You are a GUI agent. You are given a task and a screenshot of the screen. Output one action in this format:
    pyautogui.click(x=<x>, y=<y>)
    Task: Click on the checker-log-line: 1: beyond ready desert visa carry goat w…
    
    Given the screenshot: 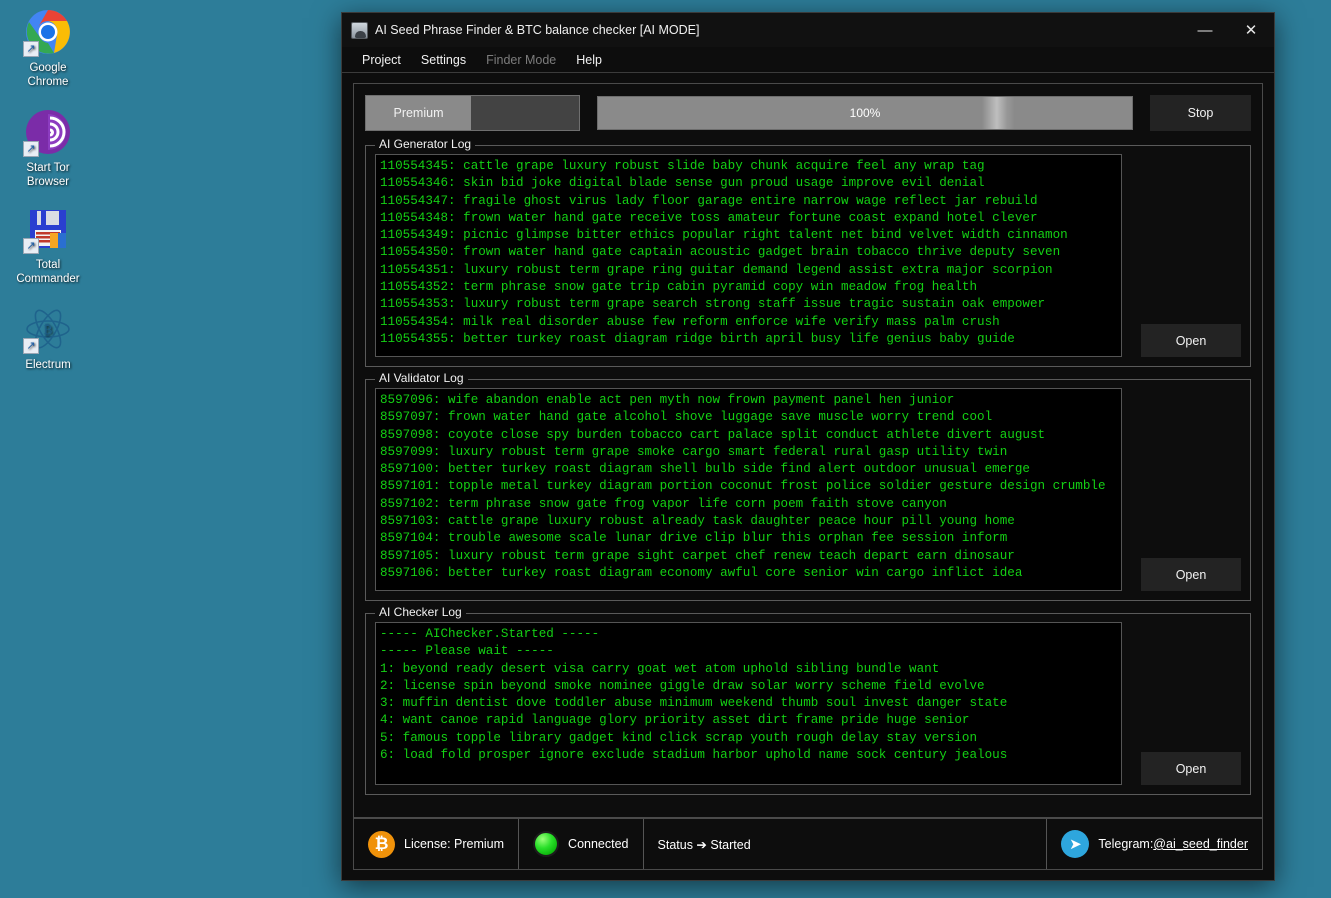 What is the action you would take?
    pyautogui.click(x=660, y=668)
    